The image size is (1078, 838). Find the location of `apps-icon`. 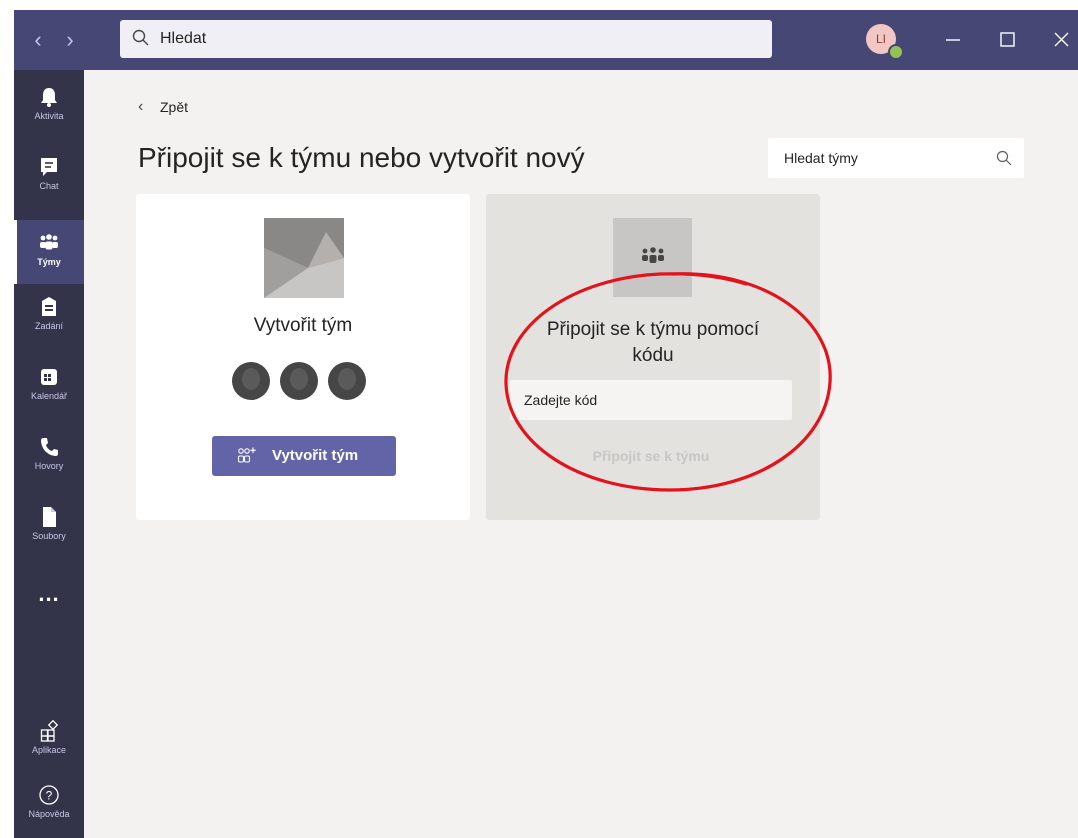

apps-icon is located at coordinates (49, 731).